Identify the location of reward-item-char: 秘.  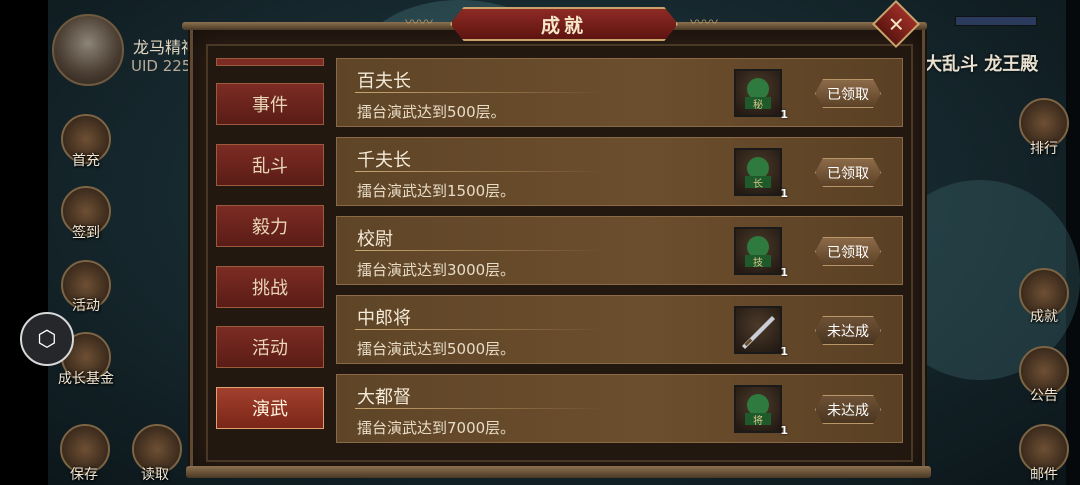
(758, 104).